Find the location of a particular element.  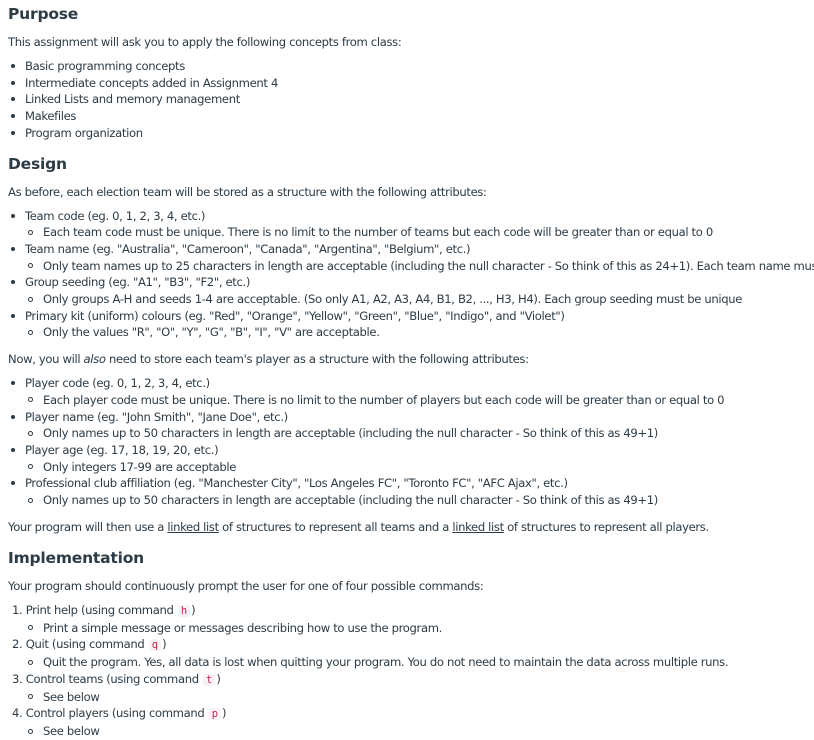

team-attribute-item: Team code (eg. 0, 1, 2, 3, 4, etc.) is located at coordinates (411, 216).